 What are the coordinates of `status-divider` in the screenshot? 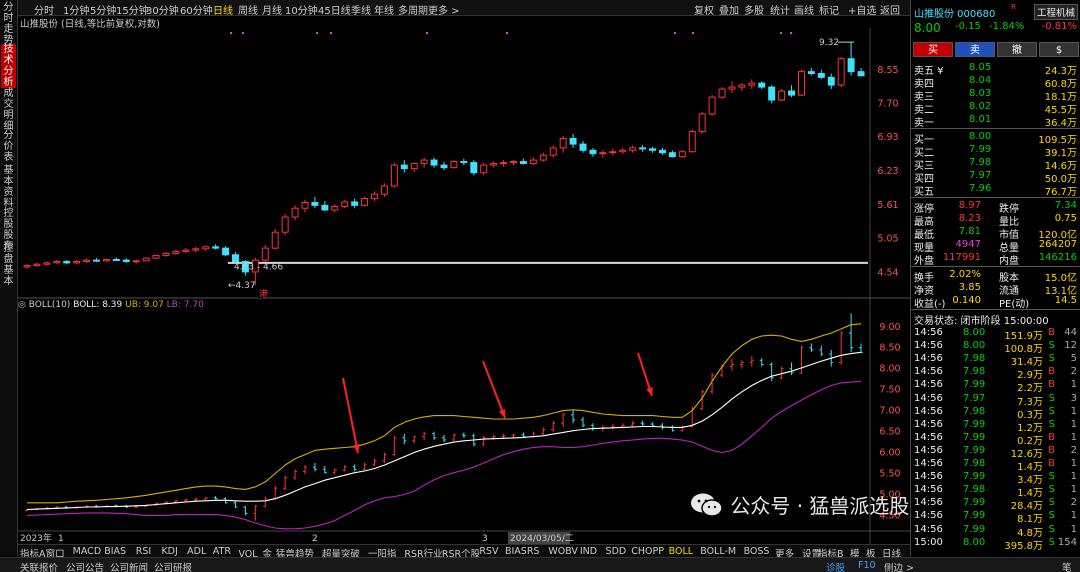 It's located at (995, 309).